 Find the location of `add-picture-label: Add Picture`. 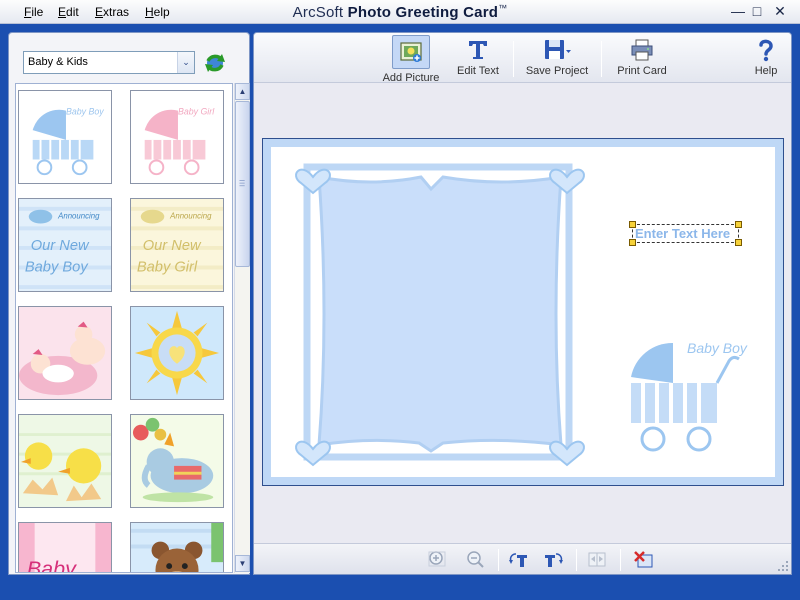

add-picture-label: Add Picture is located at coordinates (411, 78).